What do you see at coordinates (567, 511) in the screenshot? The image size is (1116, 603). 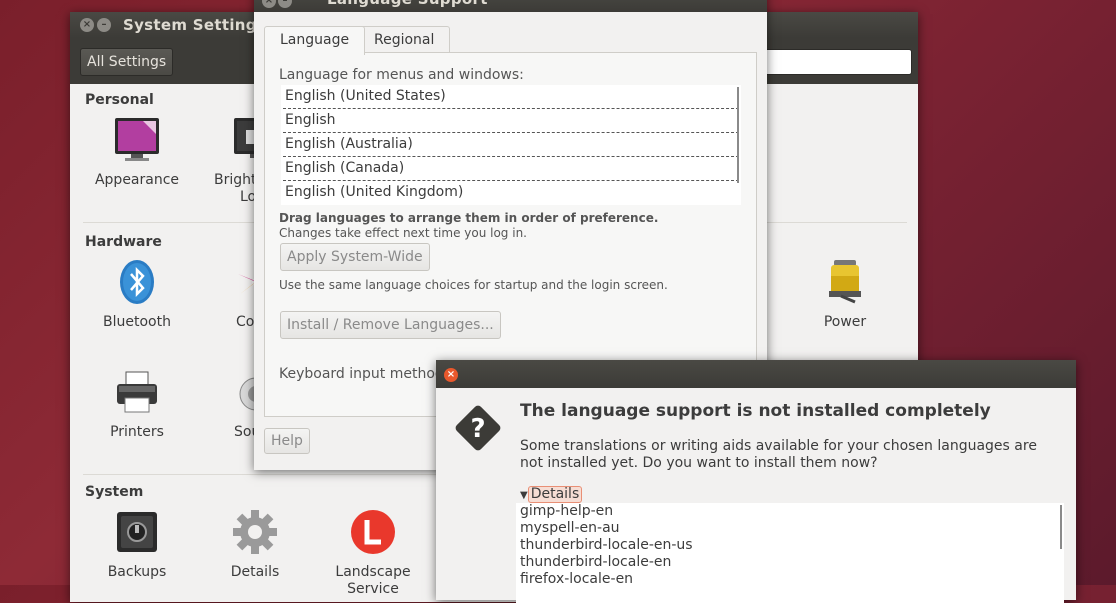 I see `list-item: gimp-help-en` at bounding box center [567, 511].